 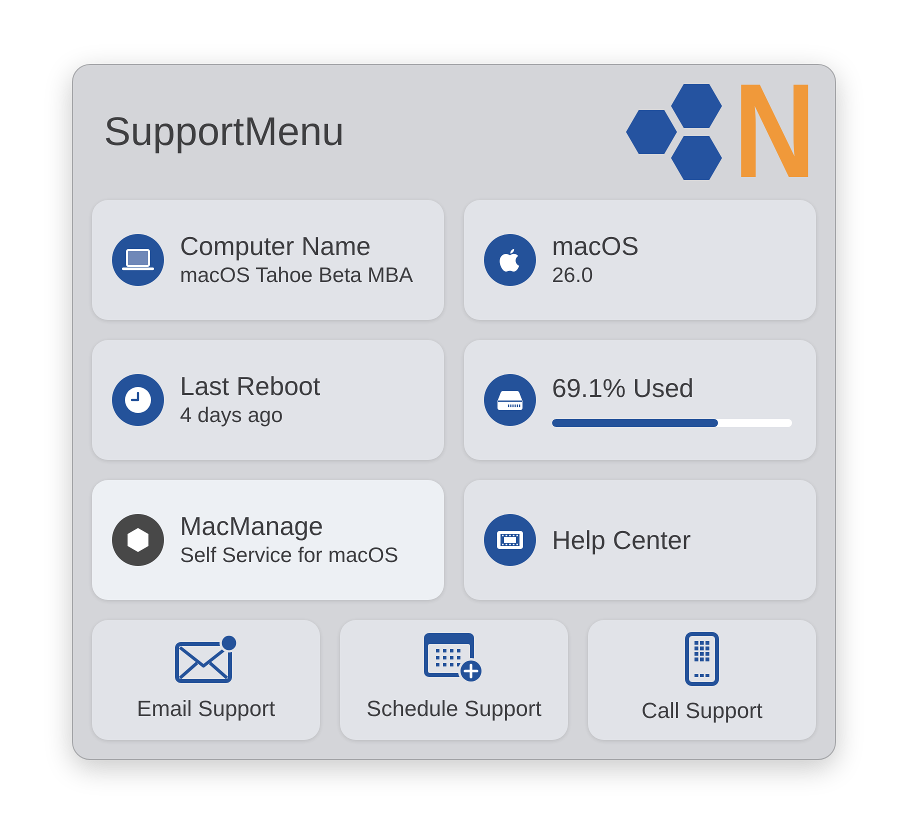 I want to click on menu-tile: Last Reboot 4 days ago, so click(x=268, y=400).